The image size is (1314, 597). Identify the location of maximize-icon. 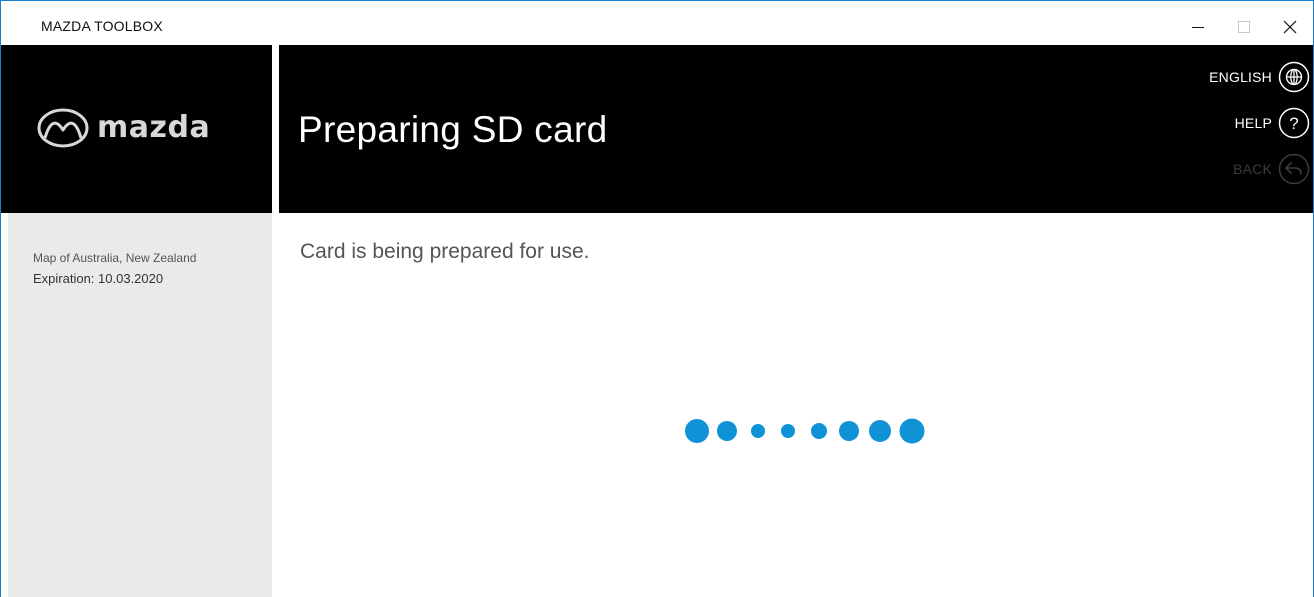
(1244, 27).